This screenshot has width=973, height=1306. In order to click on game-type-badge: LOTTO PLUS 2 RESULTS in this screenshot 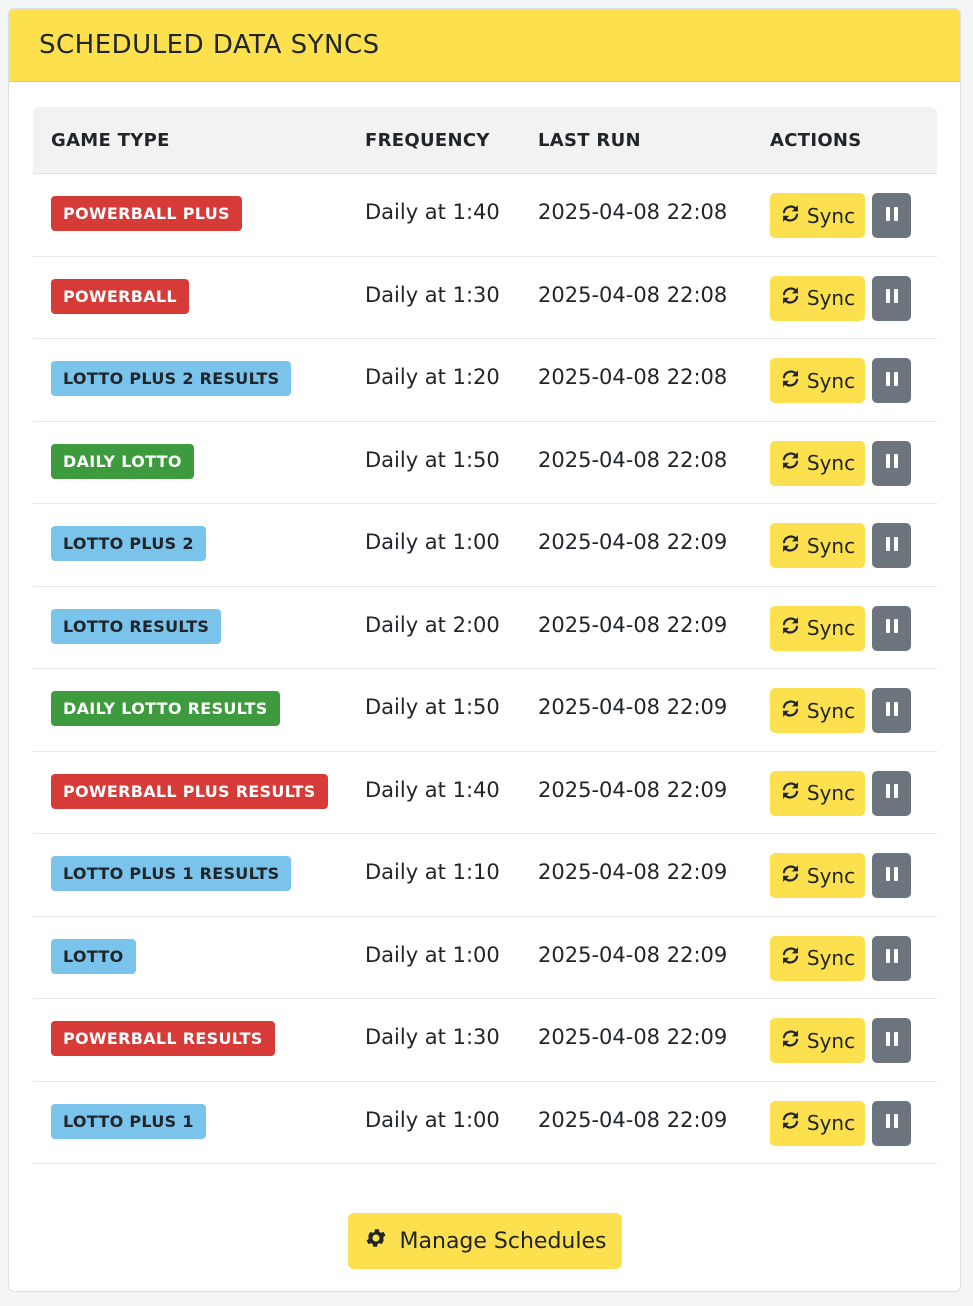, I will do `click(171, 378)`.